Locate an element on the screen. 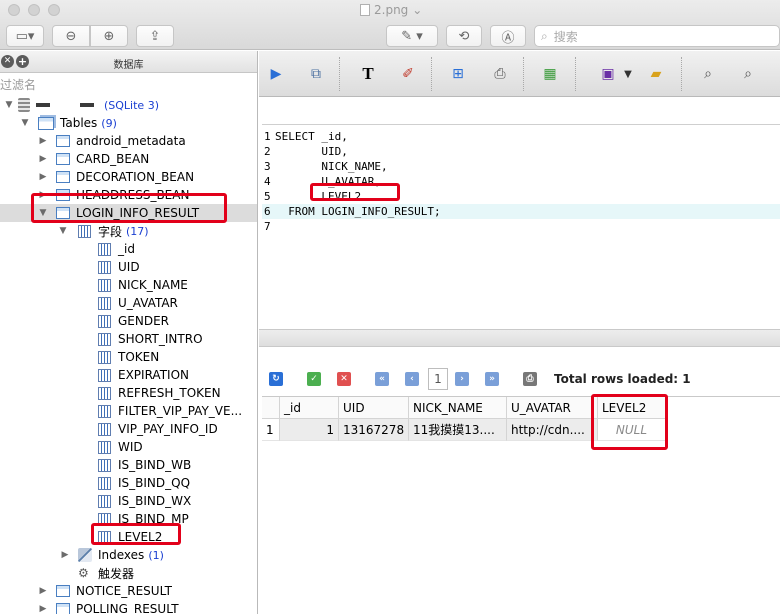  field-node: LEVEL2 is located at coordinates (128, 537).